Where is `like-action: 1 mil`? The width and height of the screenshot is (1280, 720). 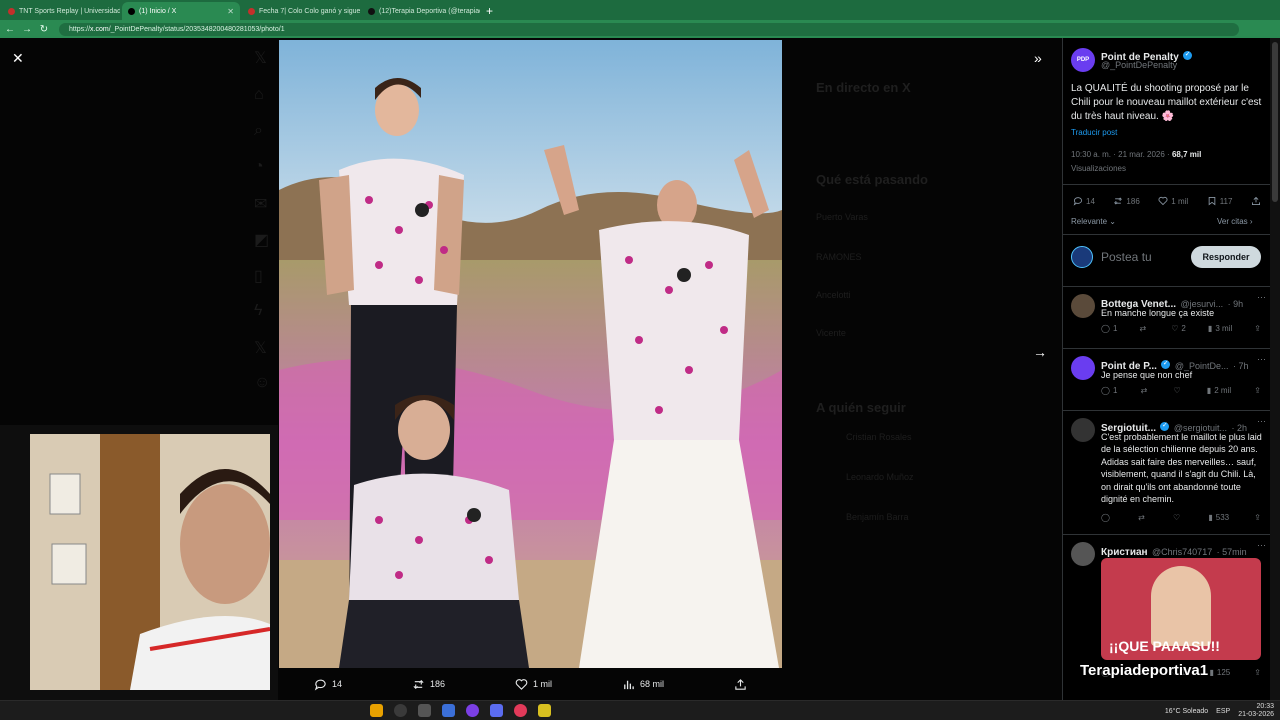 like-action: 1 mil is located at coordinates (533, 684).